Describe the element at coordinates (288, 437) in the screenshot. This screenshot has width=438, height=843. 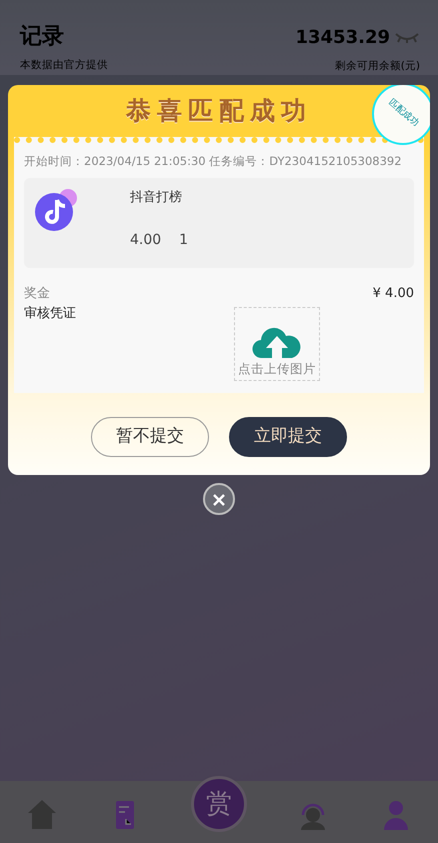
I see `submit-button: 立即提交` at that location.